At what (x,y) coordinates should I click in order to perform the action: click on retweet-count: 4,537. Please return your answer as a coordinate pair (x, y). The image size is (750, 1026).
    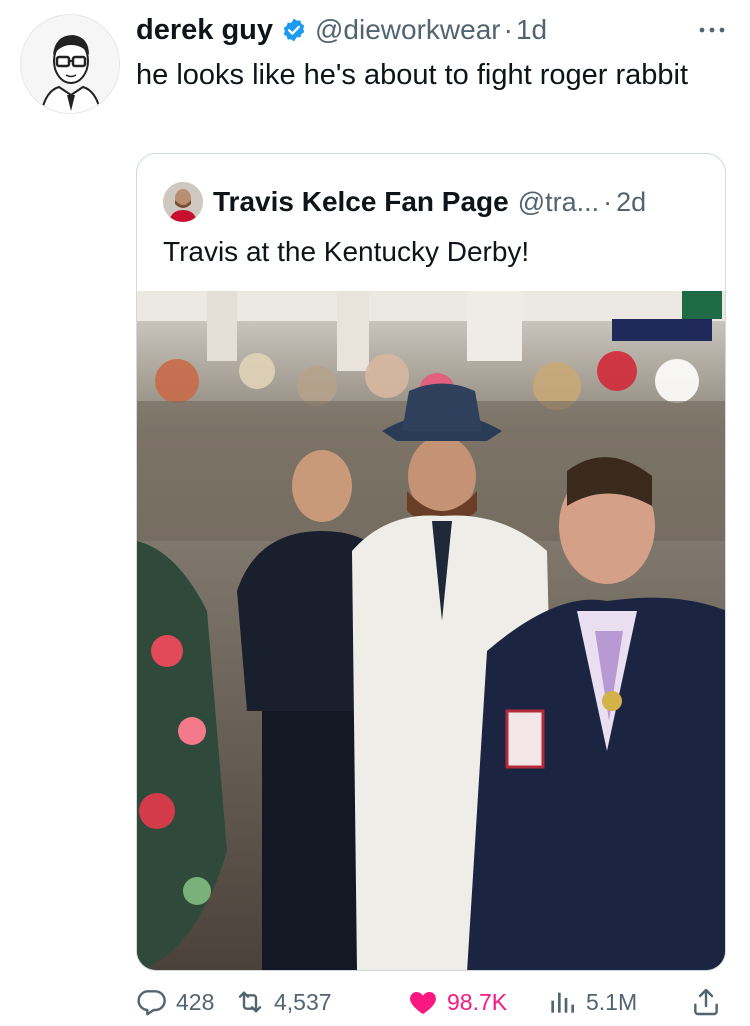
    Looking at the image, I should click on (303, 1001).